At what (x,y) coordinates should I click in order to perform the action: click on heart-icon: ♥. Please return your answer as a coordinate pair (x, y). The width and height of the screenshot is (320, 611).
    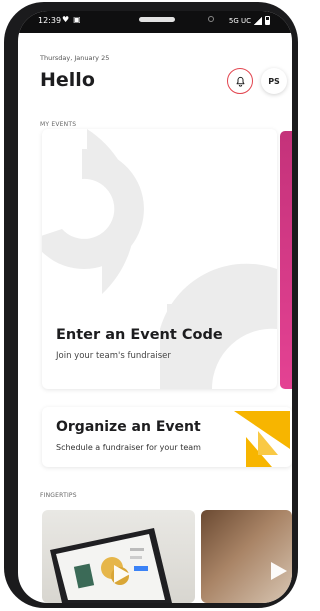
    Looking at the image, I should click on (66, 19).